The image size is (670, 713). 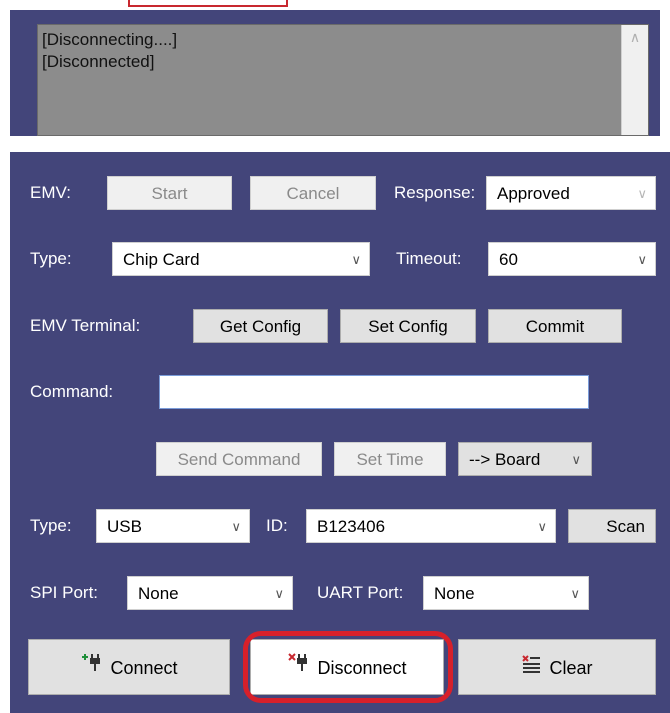 What do you see at coordinates (64, 592) in the screenshot?
I see `spi-port-label: SPI Port:` at bounding box center [64, 592].